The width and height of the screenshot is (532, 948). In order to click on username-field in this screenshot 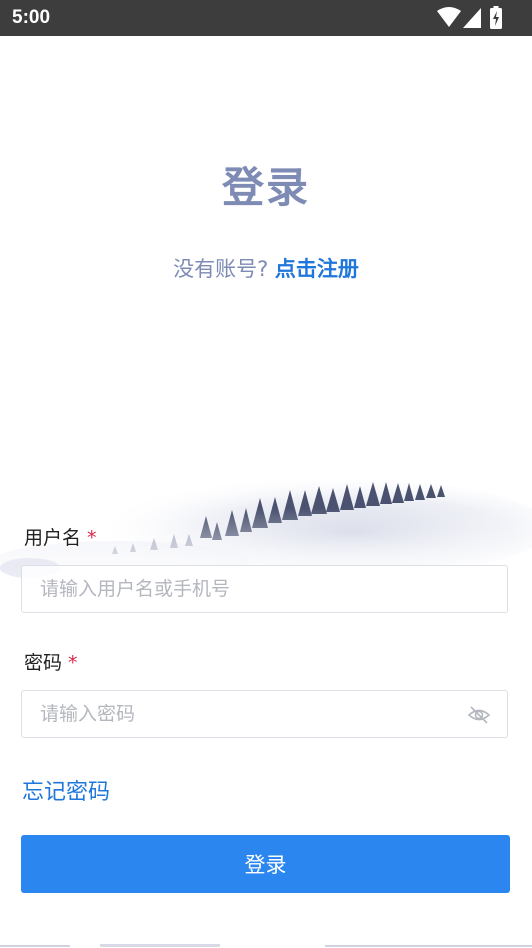, I will do `click(264, 589)`.